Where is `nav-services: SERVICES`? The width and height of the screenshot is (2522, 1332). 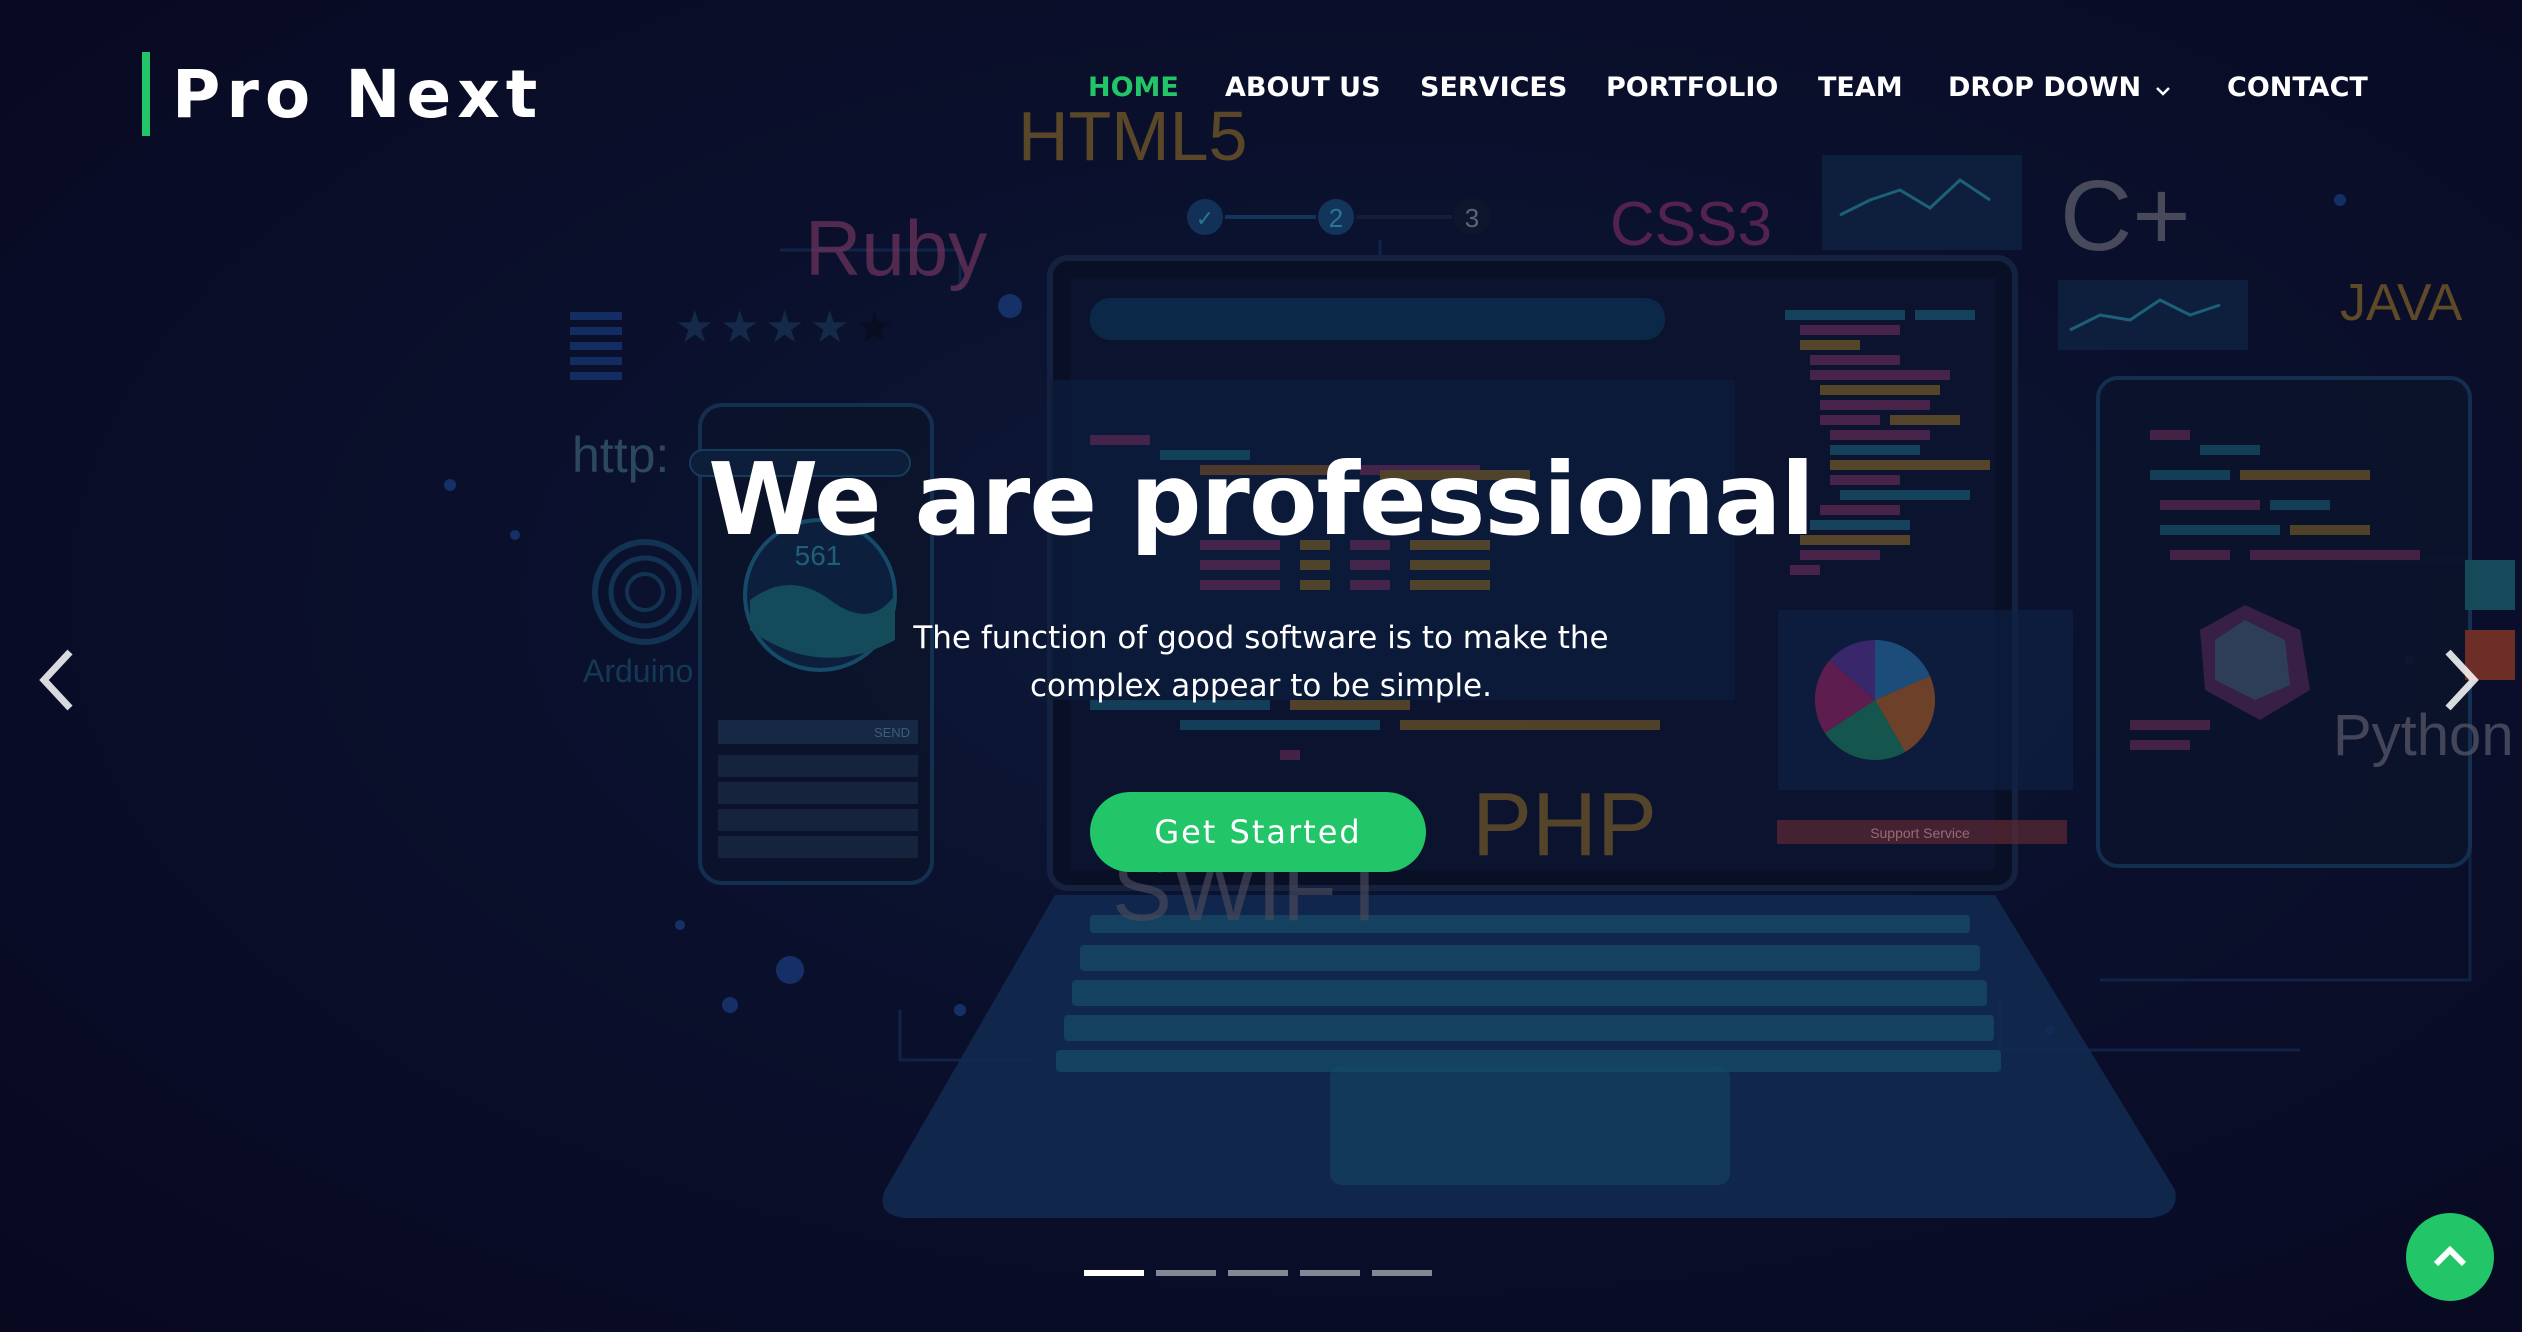
nav-services: SERVICES is located at coordinates (1493, 88).